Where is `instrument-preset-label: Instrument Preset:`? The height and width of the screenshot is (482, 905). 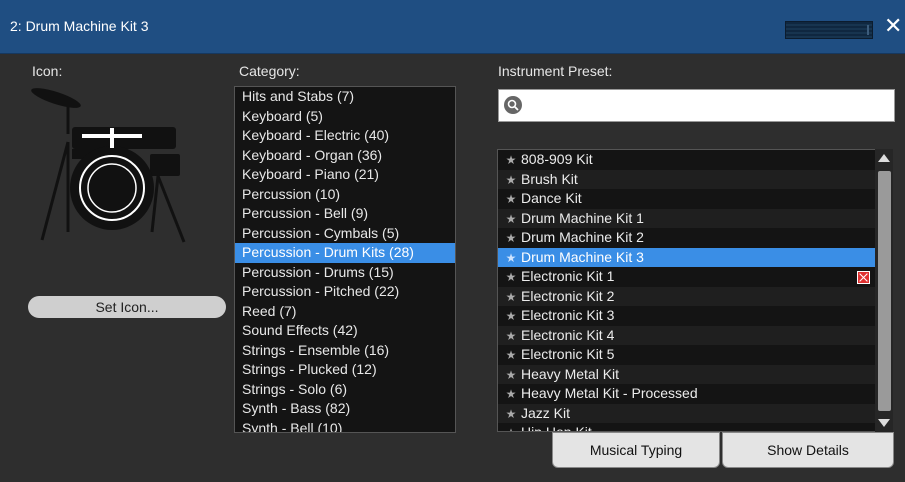
instrument-preset-label: Instrument Preset: is located at coordinates (555, 71).